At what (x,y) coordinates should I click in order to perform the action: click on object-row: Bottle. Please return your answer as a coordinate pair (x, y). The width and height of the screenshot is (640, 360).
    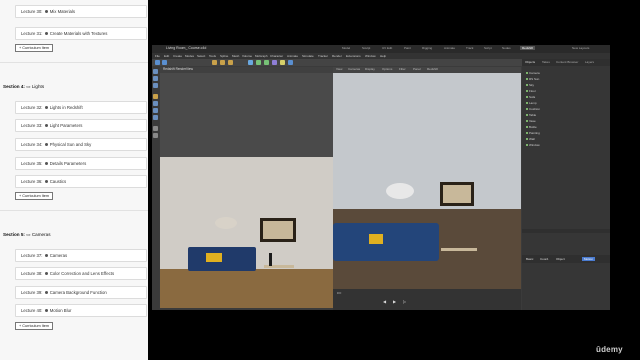
    Looking at the image, I should click on (531, 127).